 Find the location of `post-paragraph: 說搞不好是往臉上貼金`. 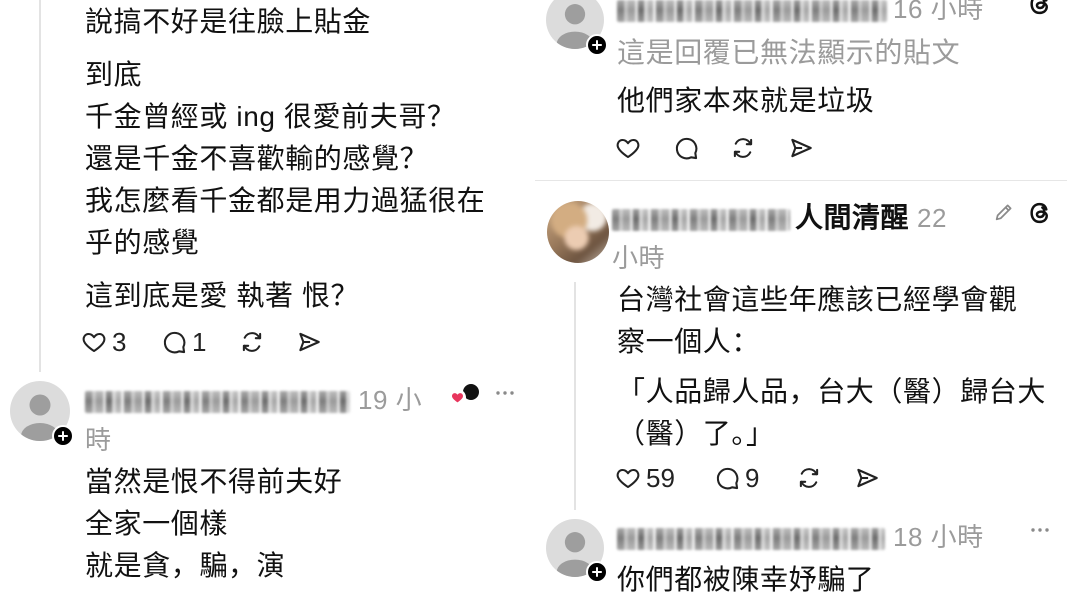

post-paragraph: 說搞不好是往臉上貼金 is located at coordinates (285, 22).